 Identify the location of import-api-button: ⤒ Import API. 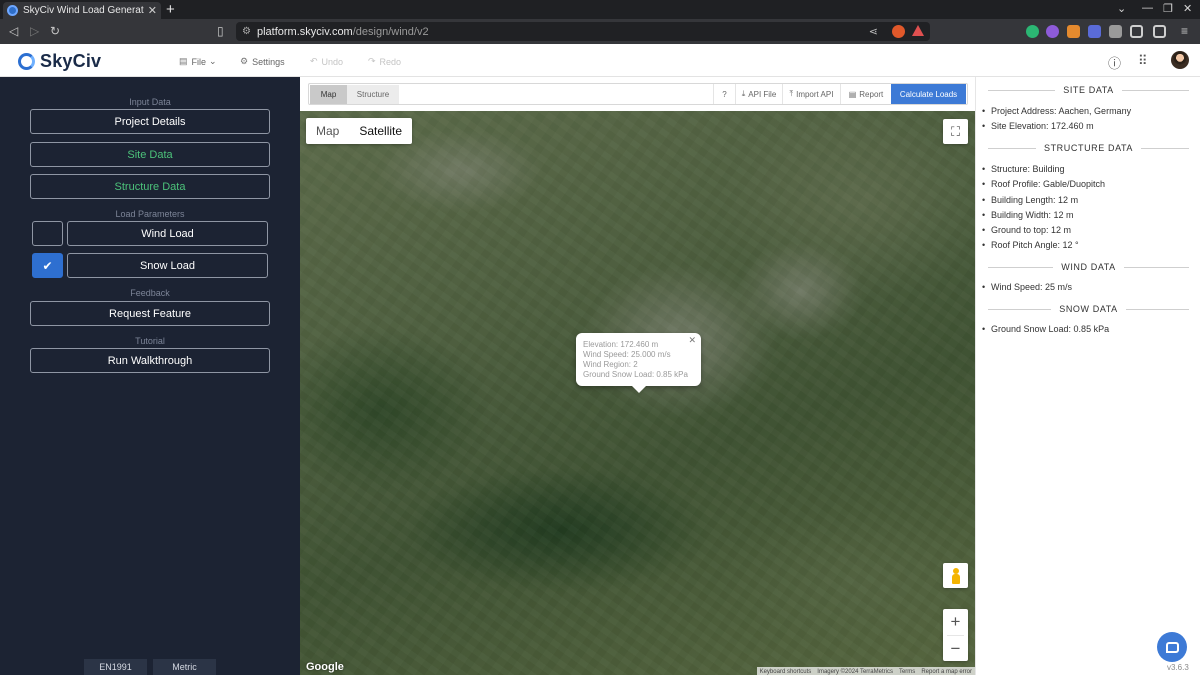
(811, 94).